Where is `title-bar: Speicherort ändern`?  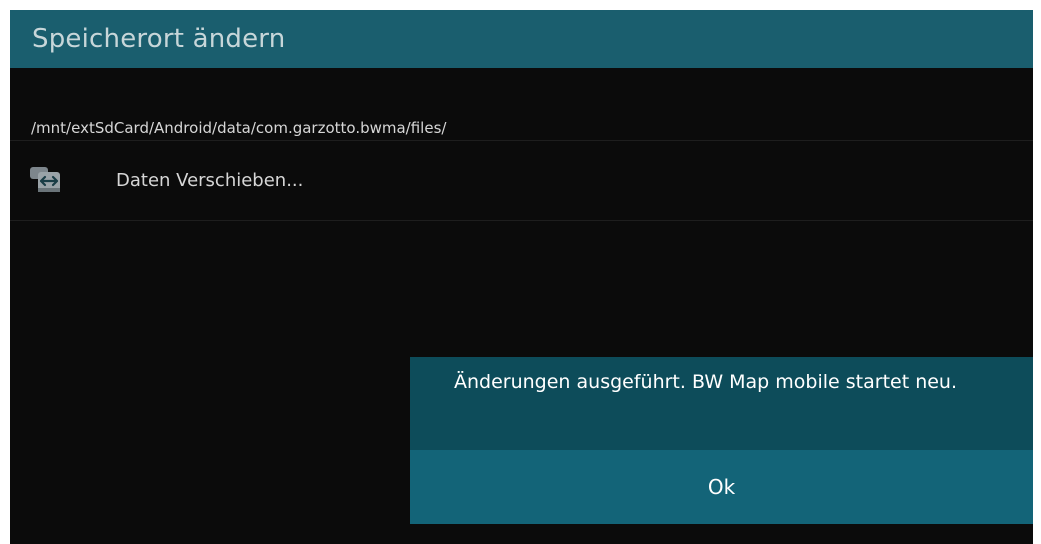
title-bar: Speicherort ändern is located at coordinates (521, 39).